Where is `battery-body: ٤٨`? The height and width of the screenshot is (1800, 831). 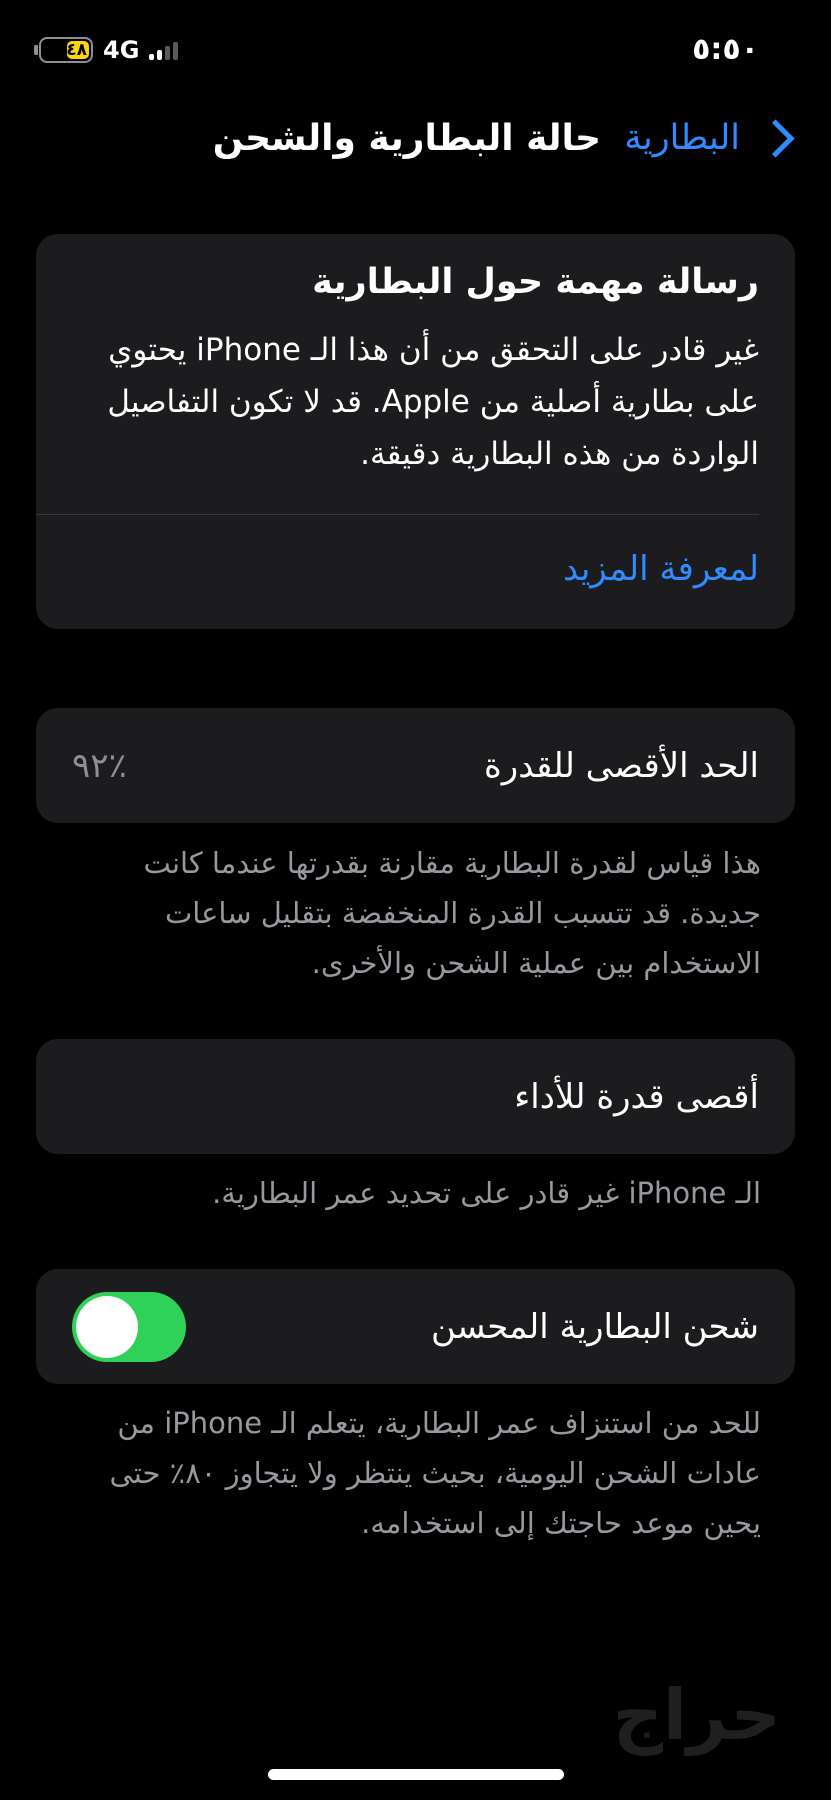 battery-body: ٤٨ is located at coordinates (66, 50).